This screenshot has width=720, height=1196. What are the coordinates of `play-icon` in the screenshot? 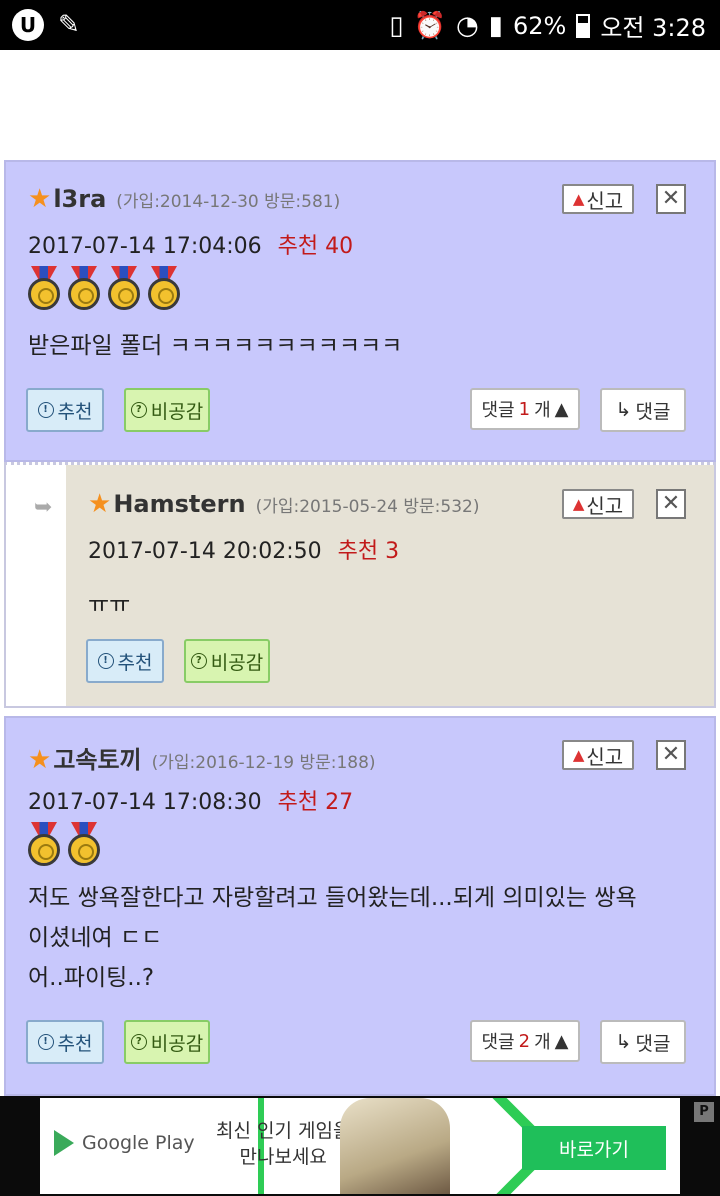 It's located at (64, 1143).